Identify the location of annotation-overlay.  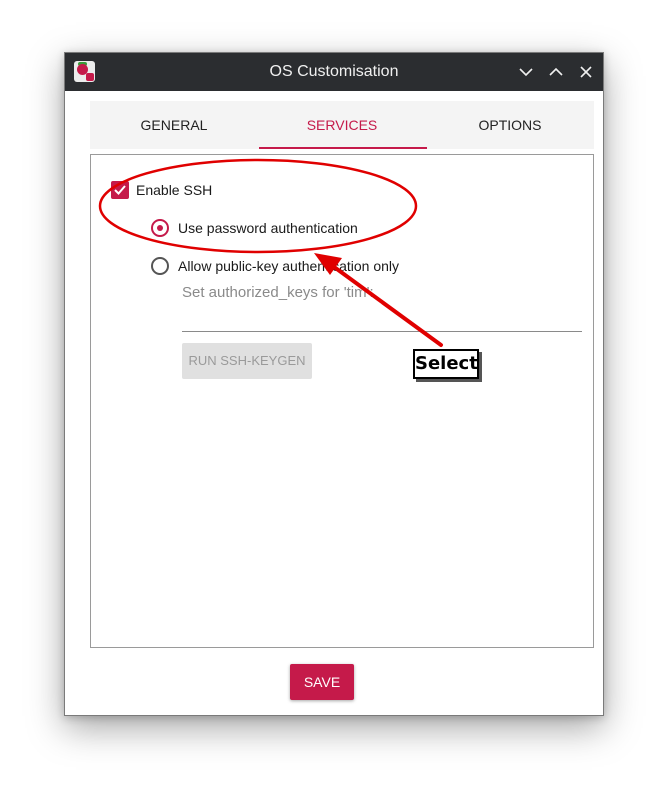
(270, 252).